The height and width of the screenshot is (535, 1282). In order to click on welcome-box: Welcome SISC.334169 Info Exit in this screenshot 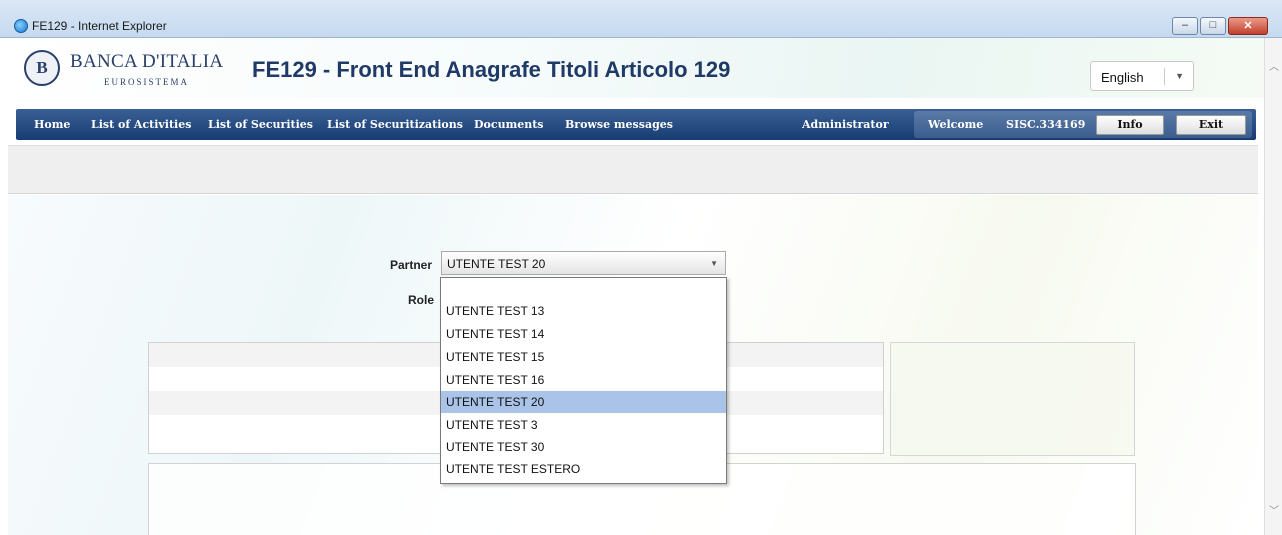, I will do `click(1083, 124)`.